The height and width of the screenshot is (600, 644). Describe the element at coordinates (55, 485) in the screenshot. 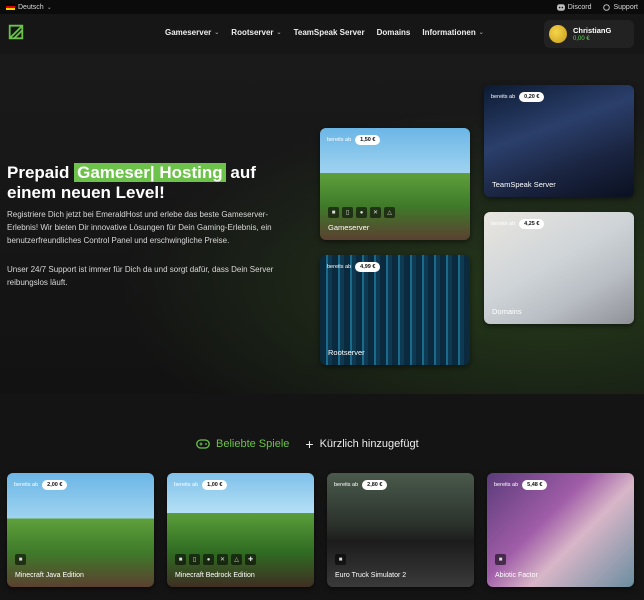

I see `price-value: 2,00 €` at that location.